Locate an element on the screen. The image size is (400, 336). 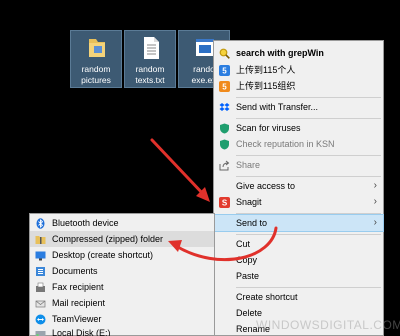
menu-item-copy: Copy is located at coordinates (298, 260).